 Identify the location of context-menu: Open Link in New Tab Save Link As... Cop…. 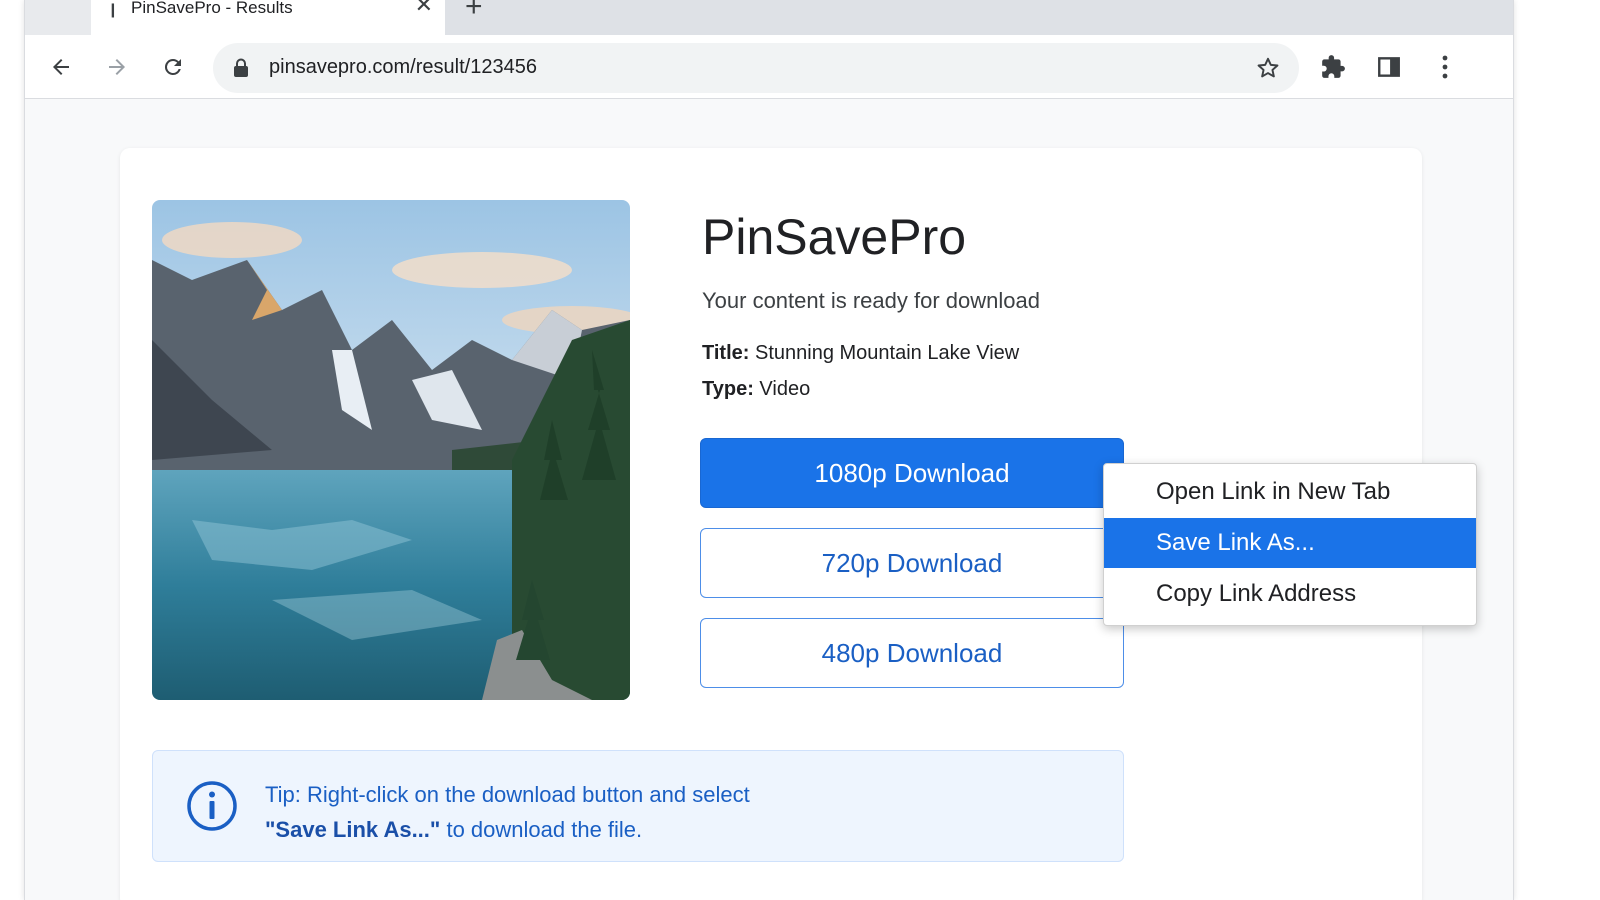
(1290, 544).